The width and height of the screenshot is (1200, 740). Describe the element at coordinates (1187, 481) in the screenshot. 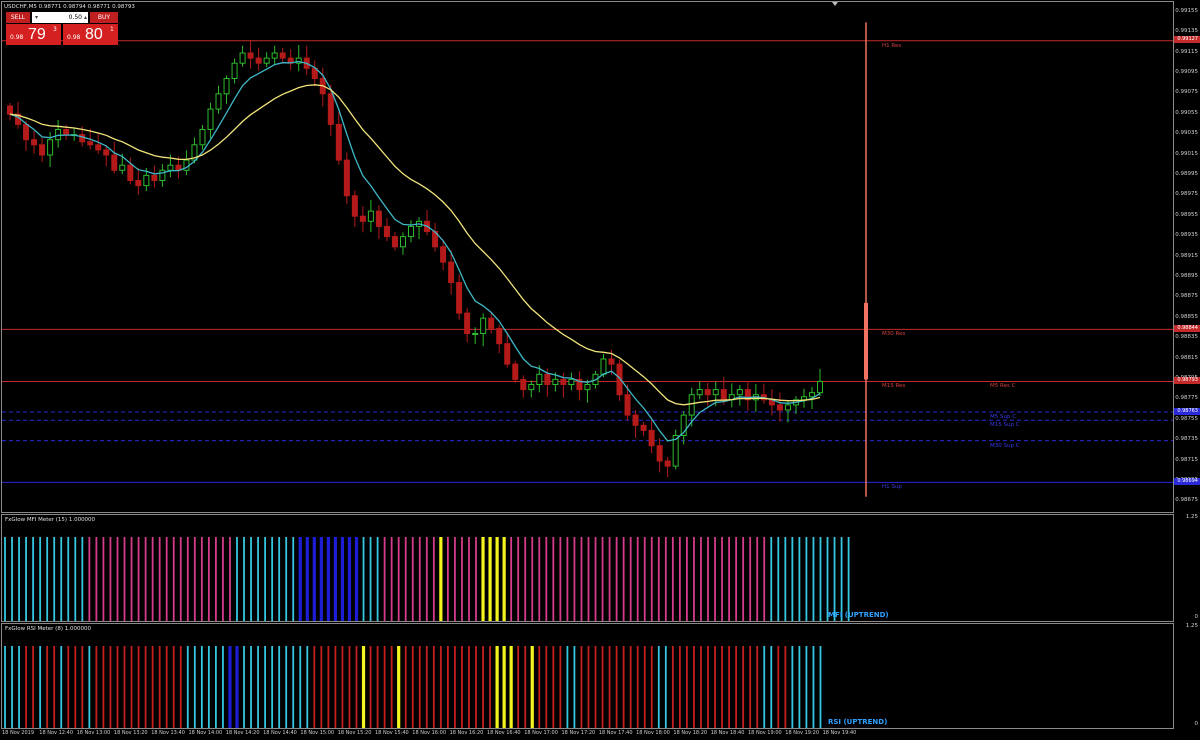

I see `level-price-tag: 0.98694` at that location.